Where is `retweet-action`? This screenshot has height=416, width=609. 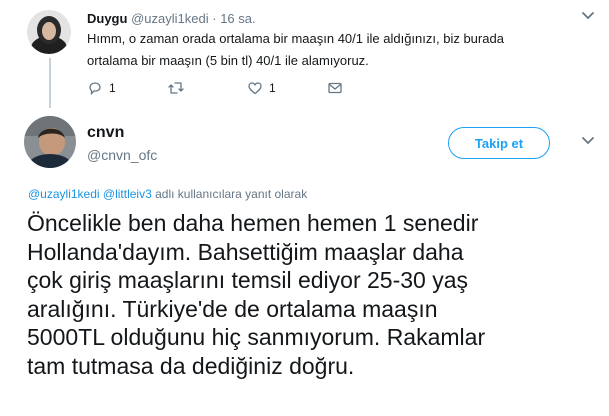
retweet-action is located at coordinates (179, 88).